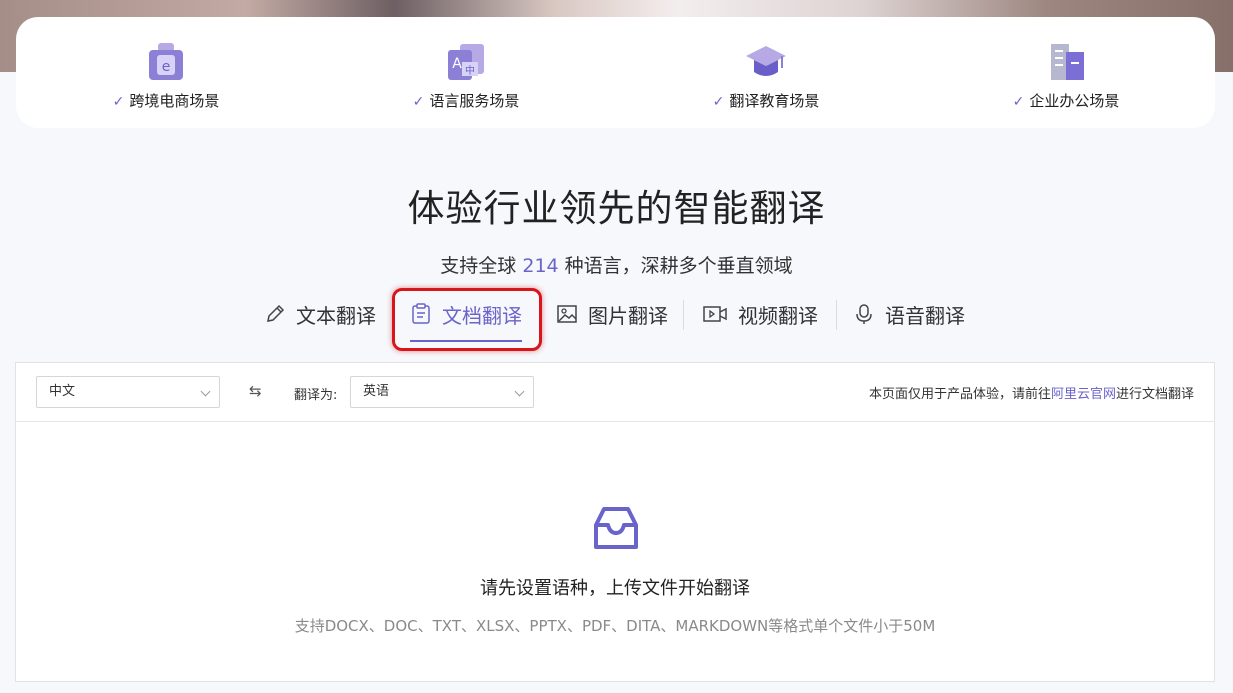 This screenshot has height=693, width=1233. Describe the element at coordinates (474, 101) in the screenshot. I see `scene-label: 语言服务场景` at that location.